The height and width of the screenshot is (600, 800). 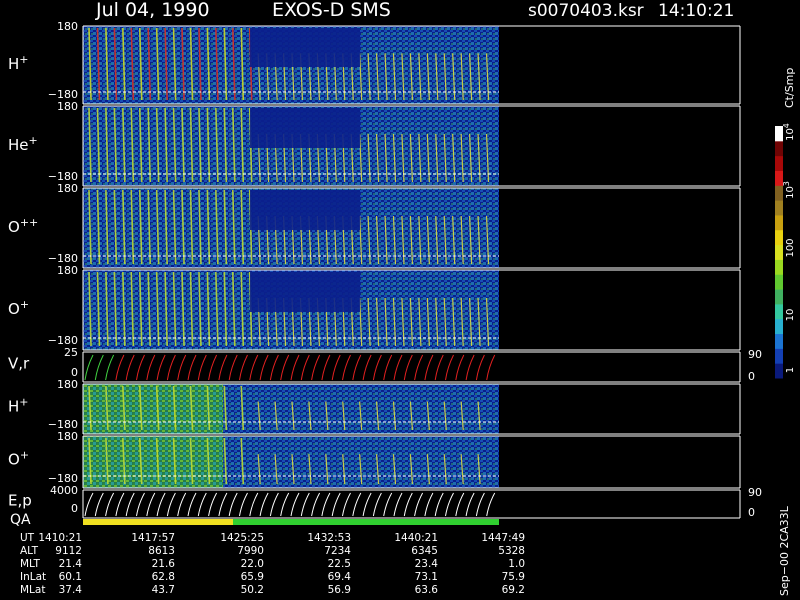 What do you see at coordinates (426, 577) in the screenshot?
I see `ephemeris-cell: 73.1` at bounding box center [426, 577].